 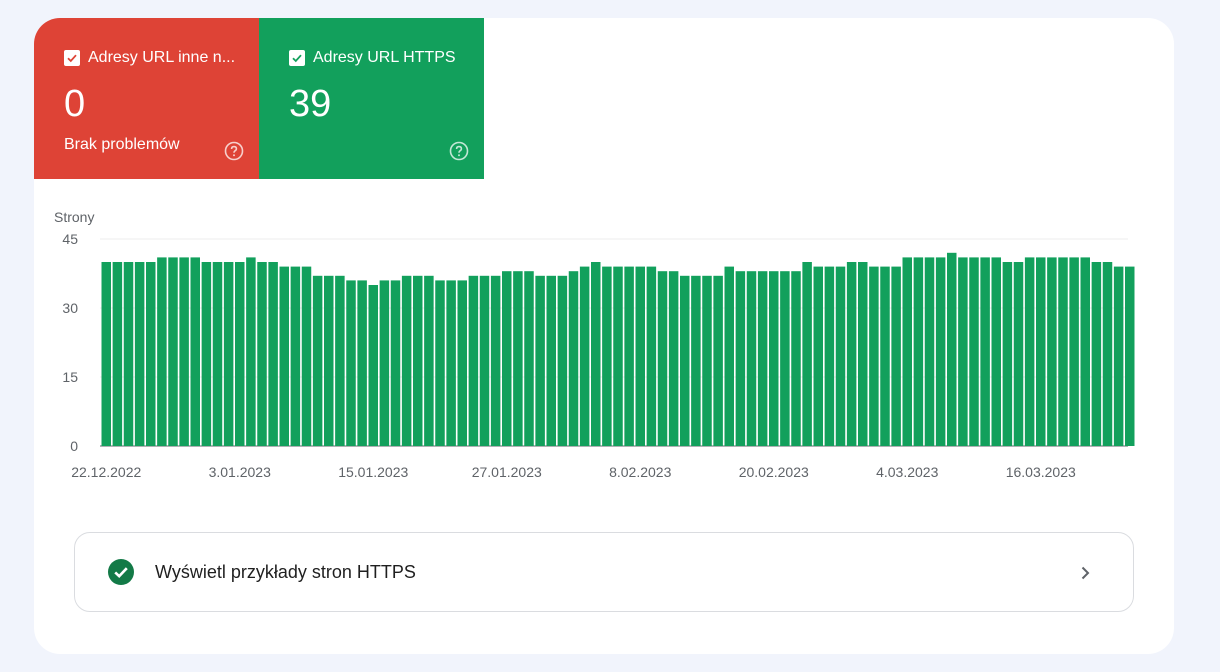 I want to click on view-https-examples-row: Wyświetl przykłady stron HTTPS, so click(x=604, y=572).